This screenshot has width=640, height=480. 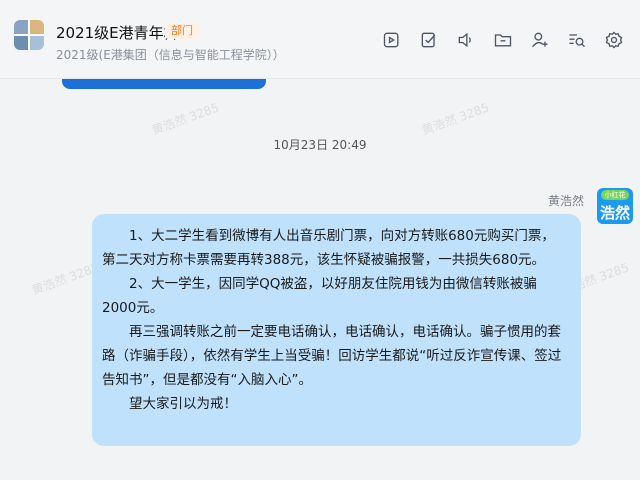 What do you see at coordinates (614, 213) in the screenshot?
I see `avatar-text: 浩然` at bounding box center [614, 213].